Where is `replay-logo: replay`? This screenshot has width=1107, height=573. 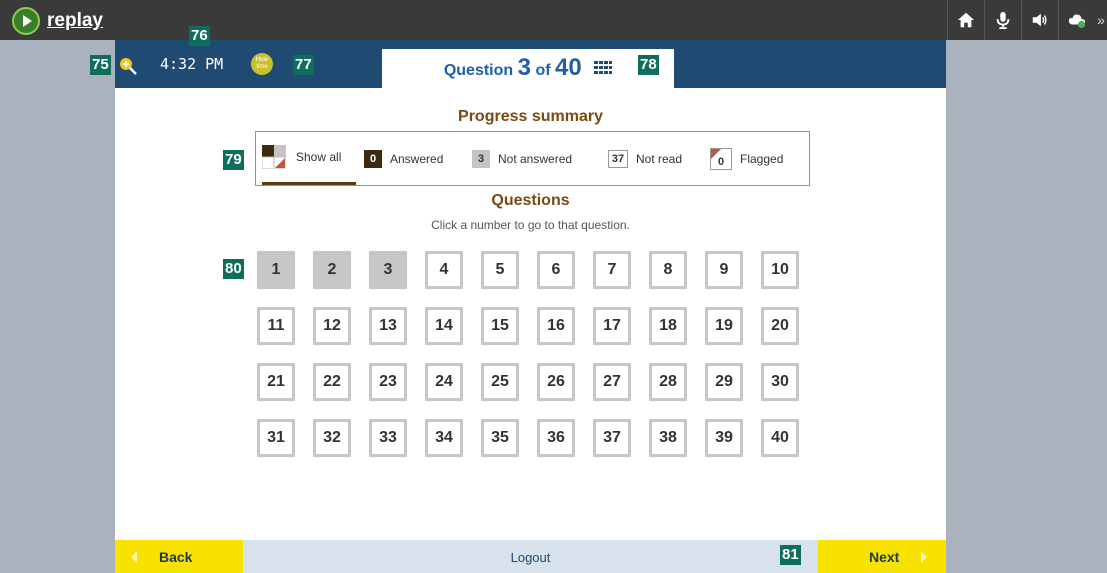
replay-logo: replay is located at coordinates (57, 21).